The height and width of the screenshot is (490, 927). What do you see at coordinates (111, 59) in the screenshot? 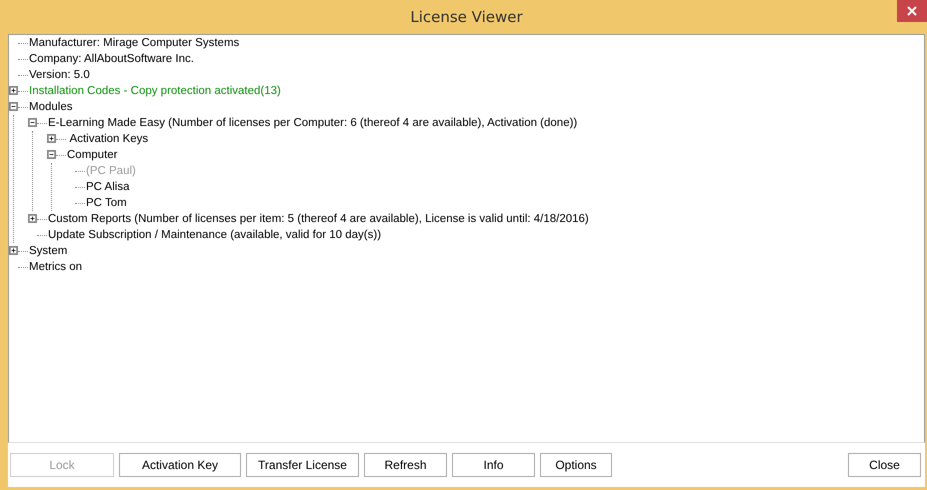
I see `tree-item: Company: AllAboutSoftware Inc.` at bounding box center [111, 59].